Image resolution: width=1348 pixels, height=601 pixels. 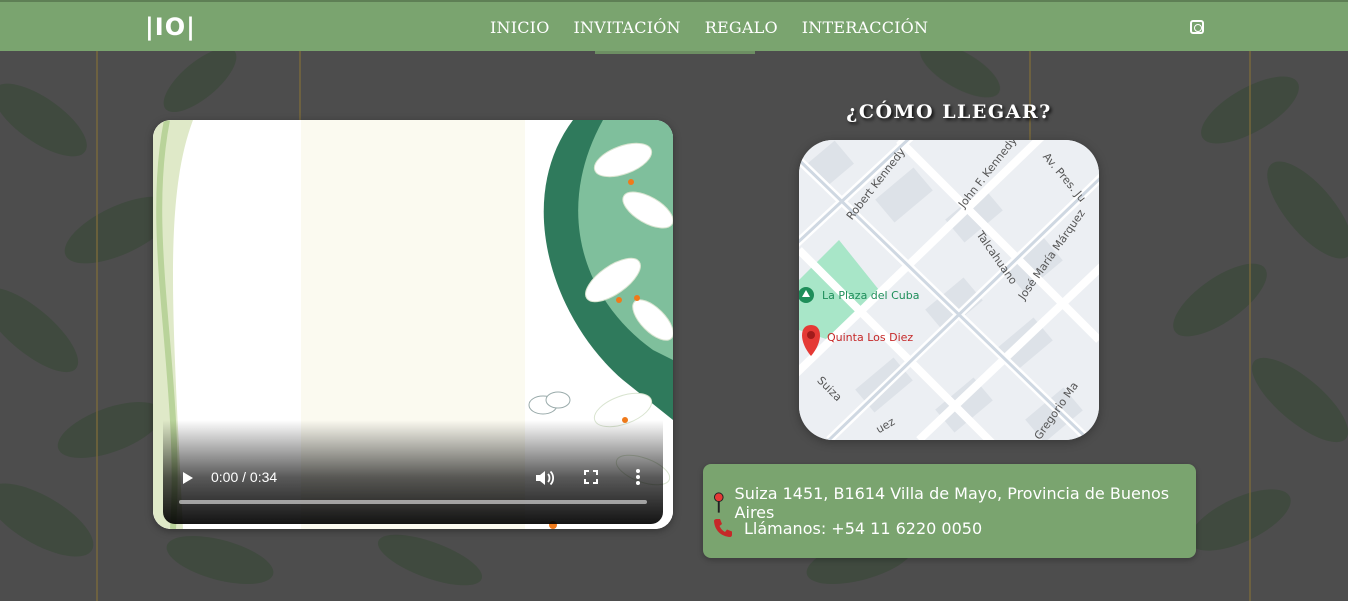 What do you see at coordinates (1197, 27) in the screenshot?
I see `instagram-icon` at bounding box center [1197, 27].